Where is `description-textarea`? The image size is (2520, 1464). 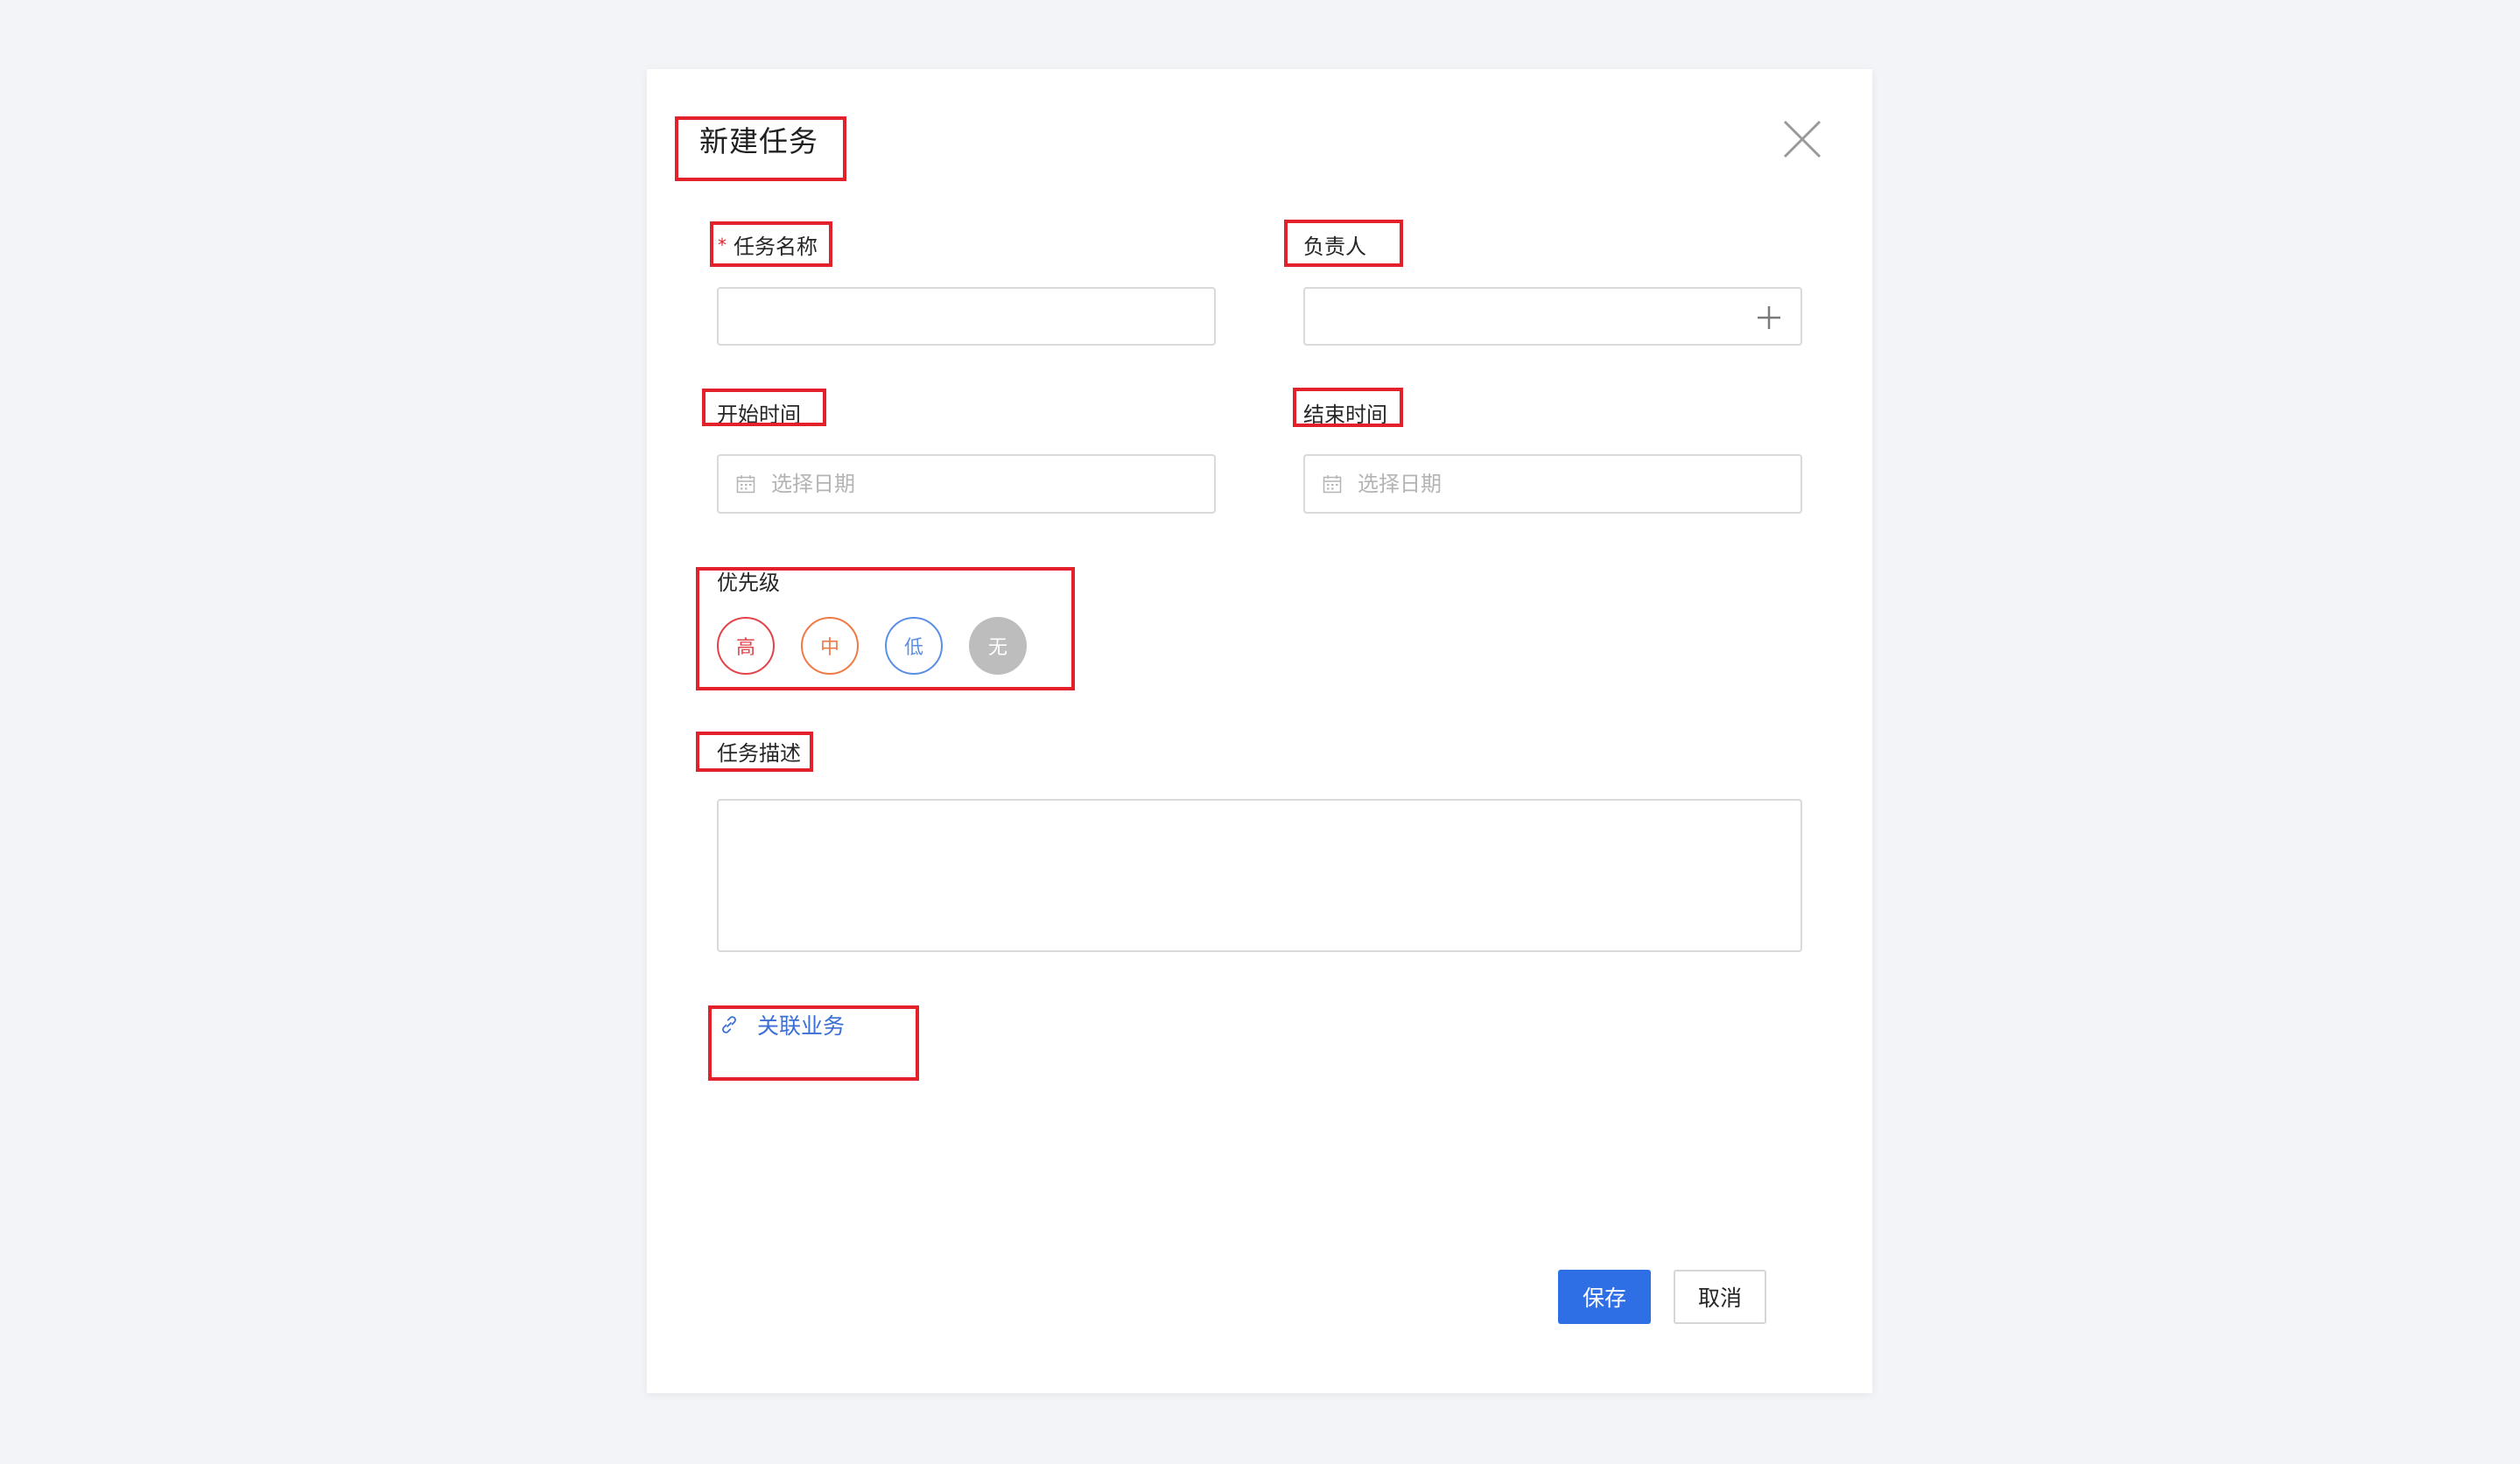
description-textarea is located at coordinates (1261, 876).